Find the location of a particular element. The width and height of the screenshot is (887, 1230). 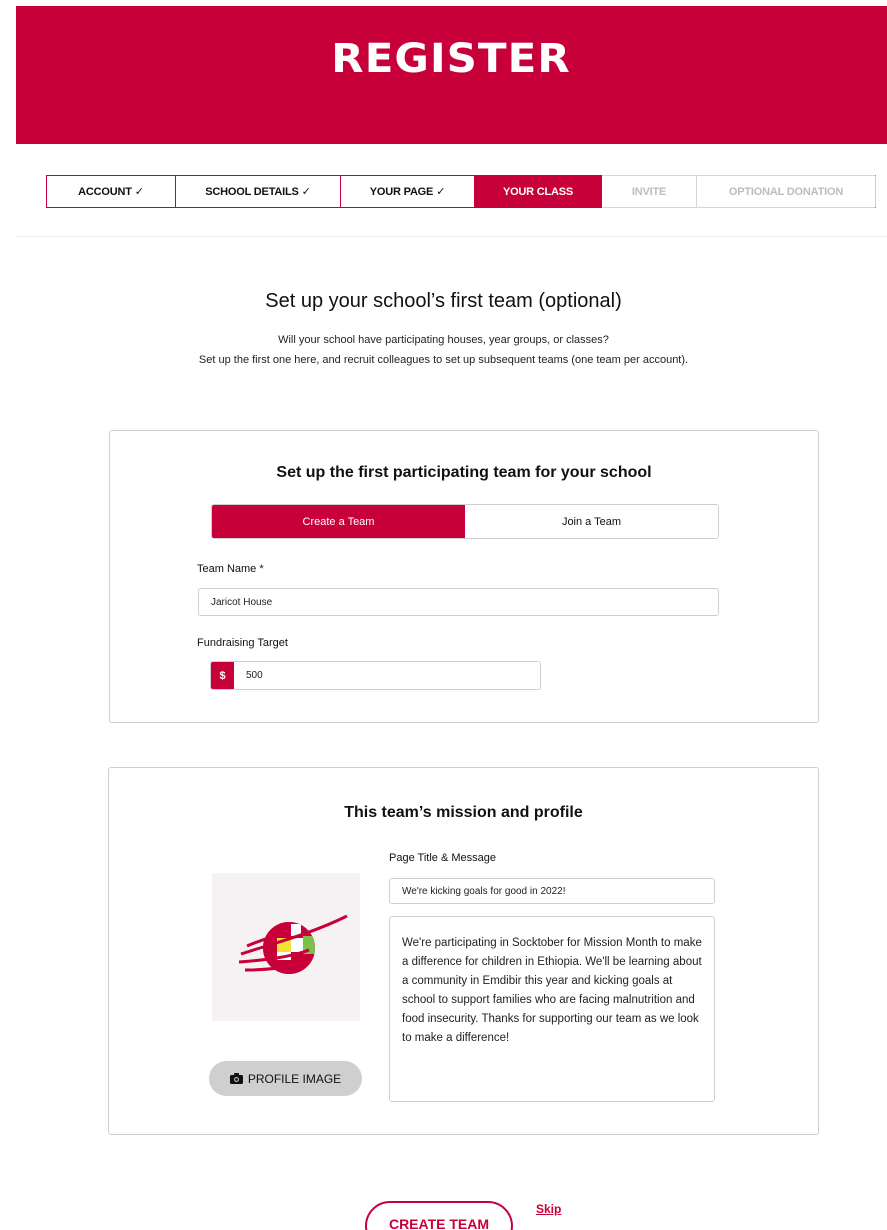

skip-link: Skip is located at coordinates (548, 1209).